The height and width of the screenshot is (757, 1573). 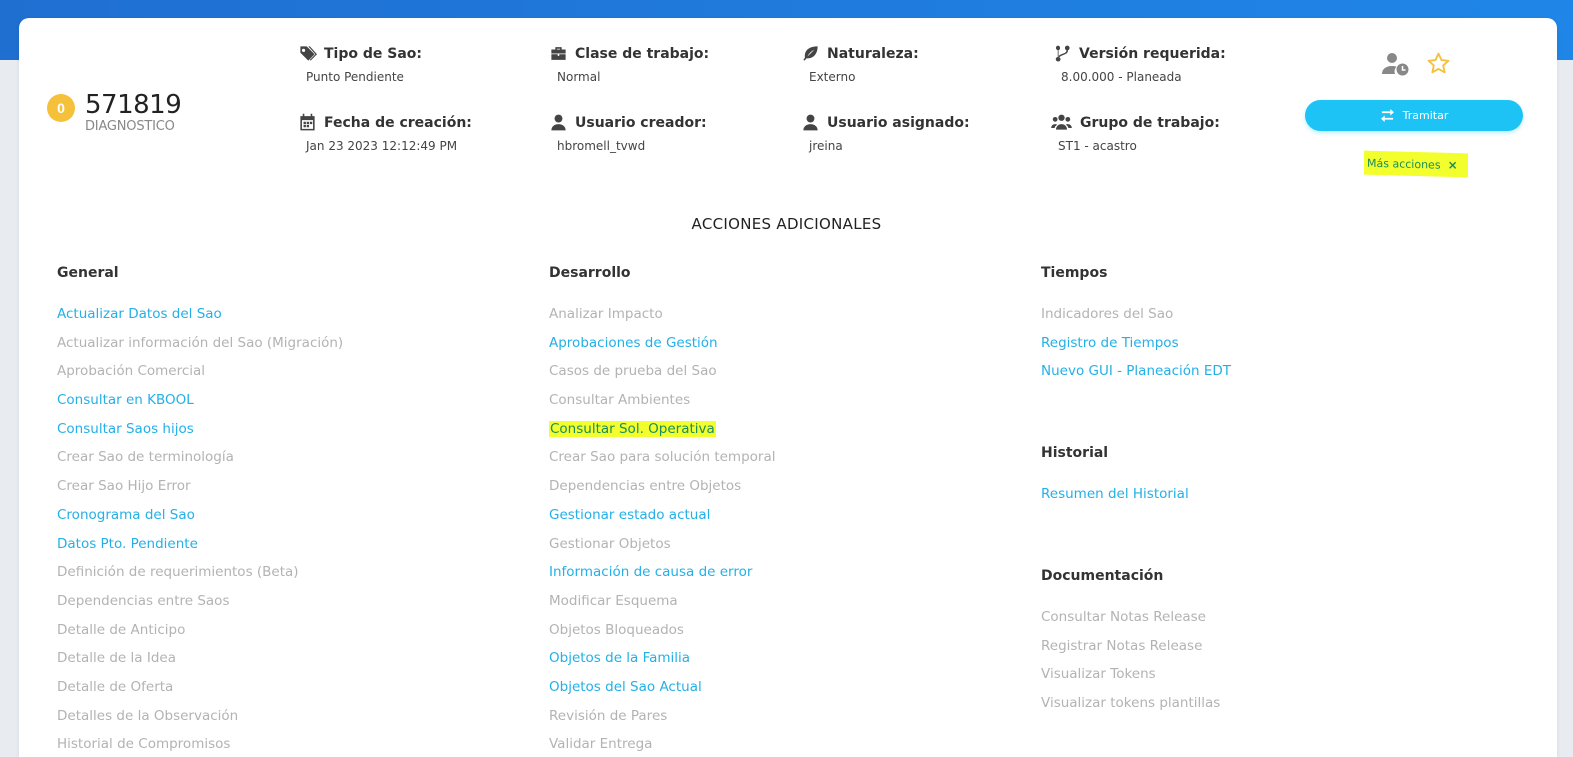 What do you see at coordinates (88, 273) in the screenshot?
I see `group-title: General` at bounding box center [88, 273].